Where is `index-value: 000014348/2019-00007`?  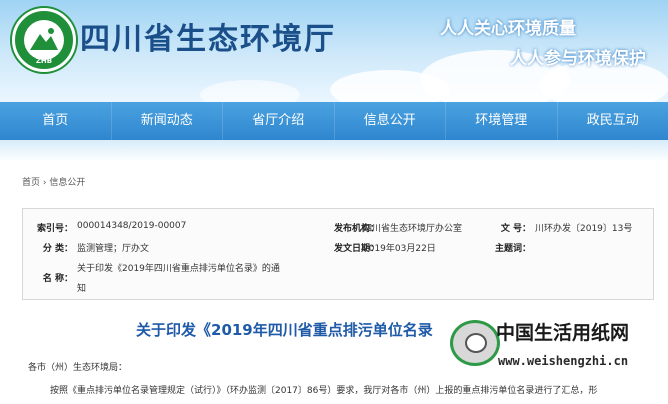
index-value: 000014348/2019-00007 is located at coordinates (132, 226).